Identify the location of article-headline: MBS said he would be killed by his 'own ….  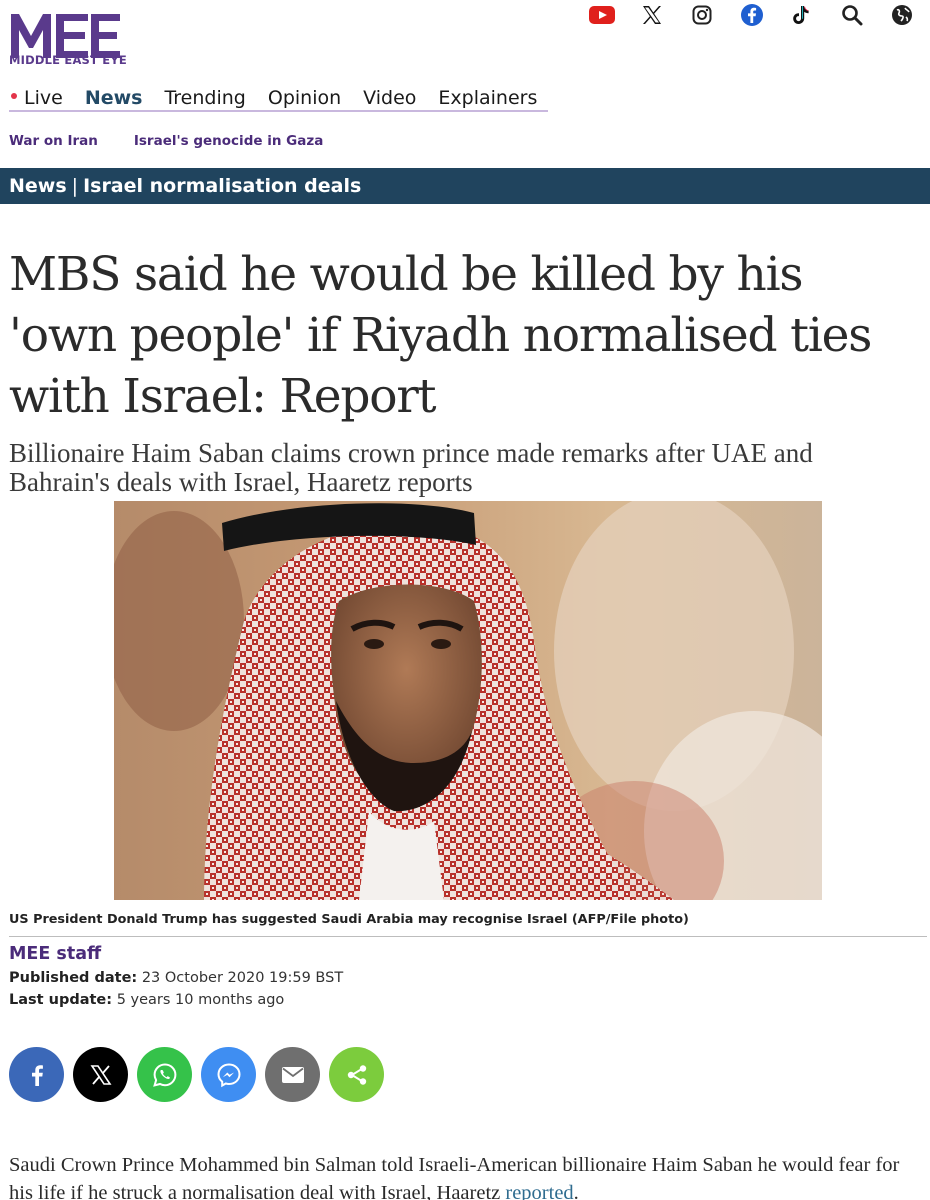
(440, 335).